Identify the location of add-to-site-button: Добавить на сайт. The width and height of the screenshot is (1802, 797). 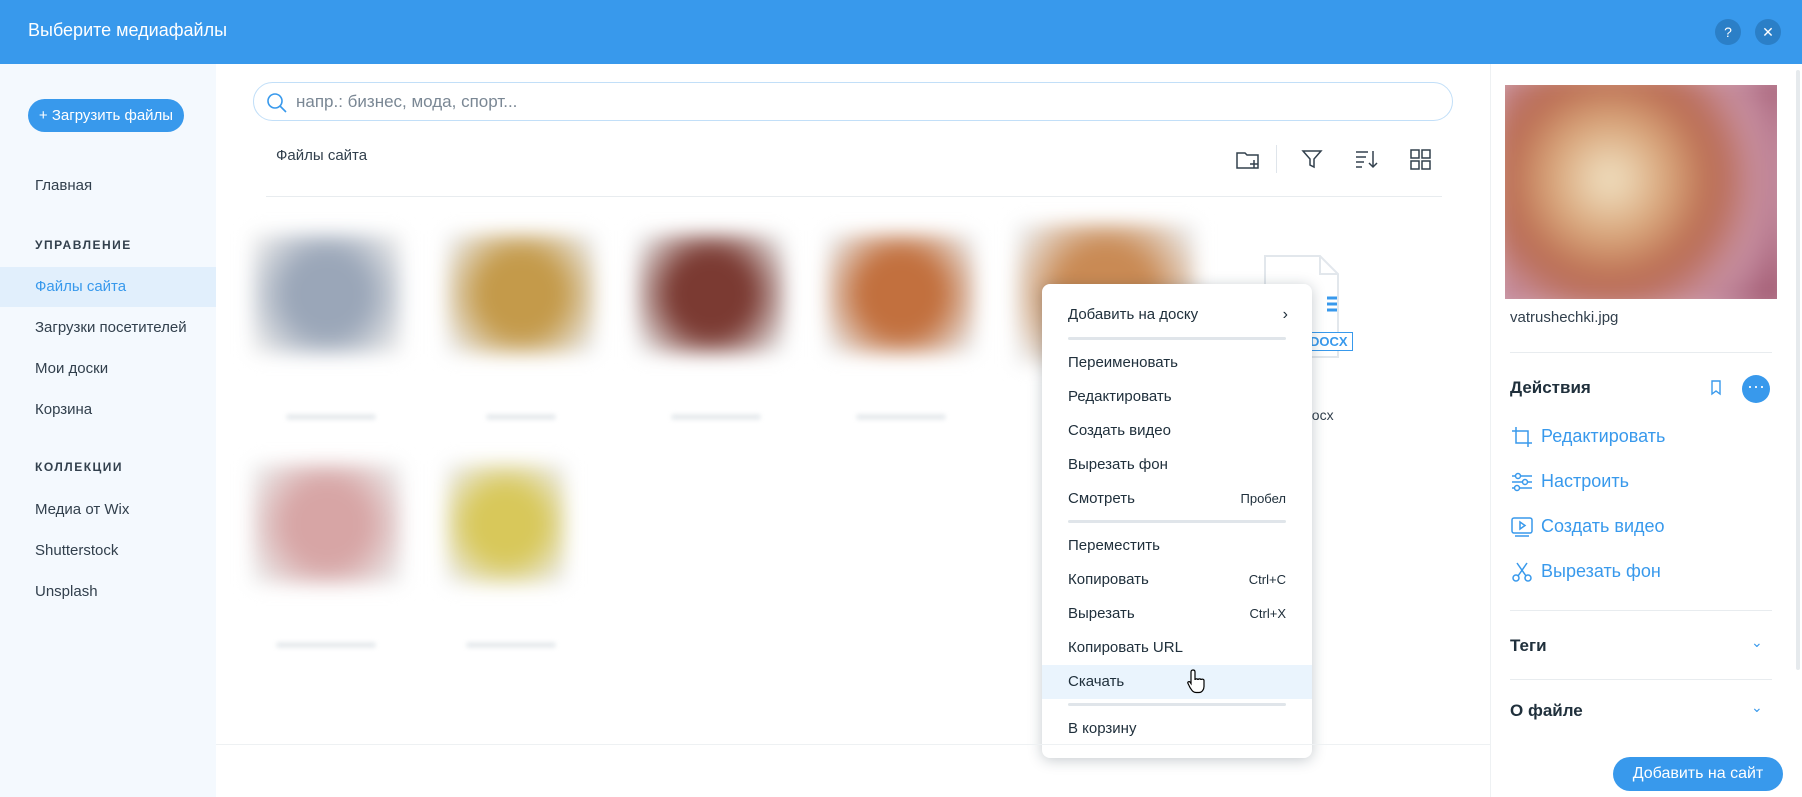
(1698, 774).